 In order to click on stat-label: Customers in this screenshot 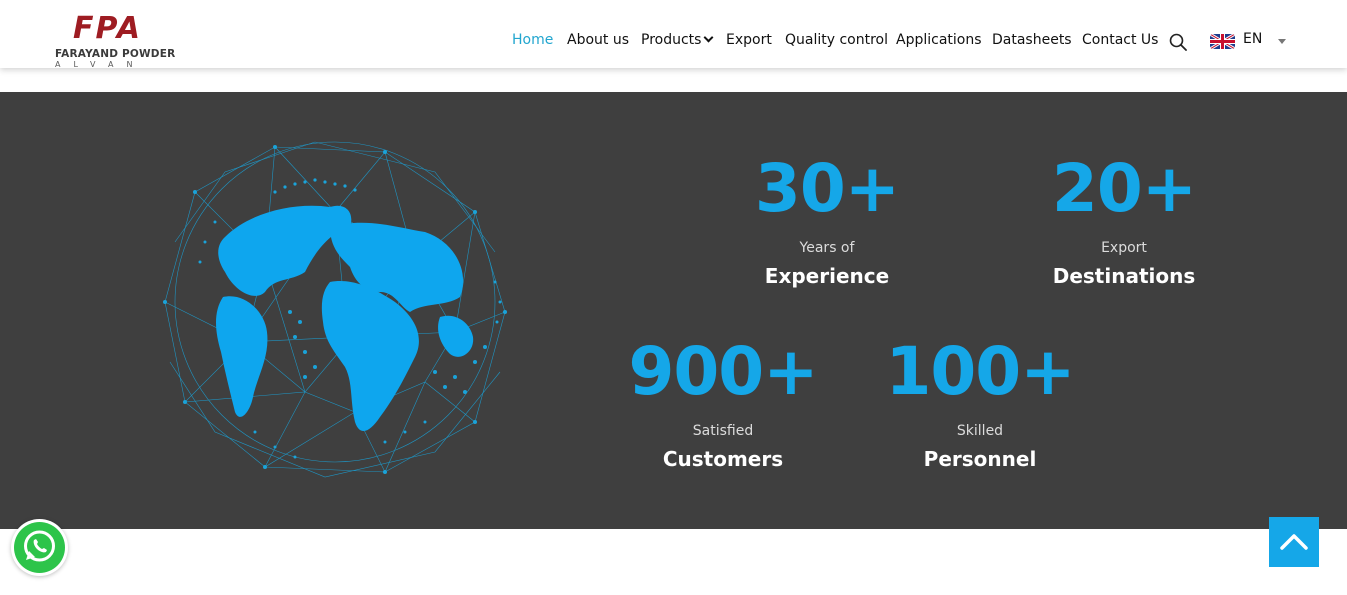, I will do `click(723, 459)`.